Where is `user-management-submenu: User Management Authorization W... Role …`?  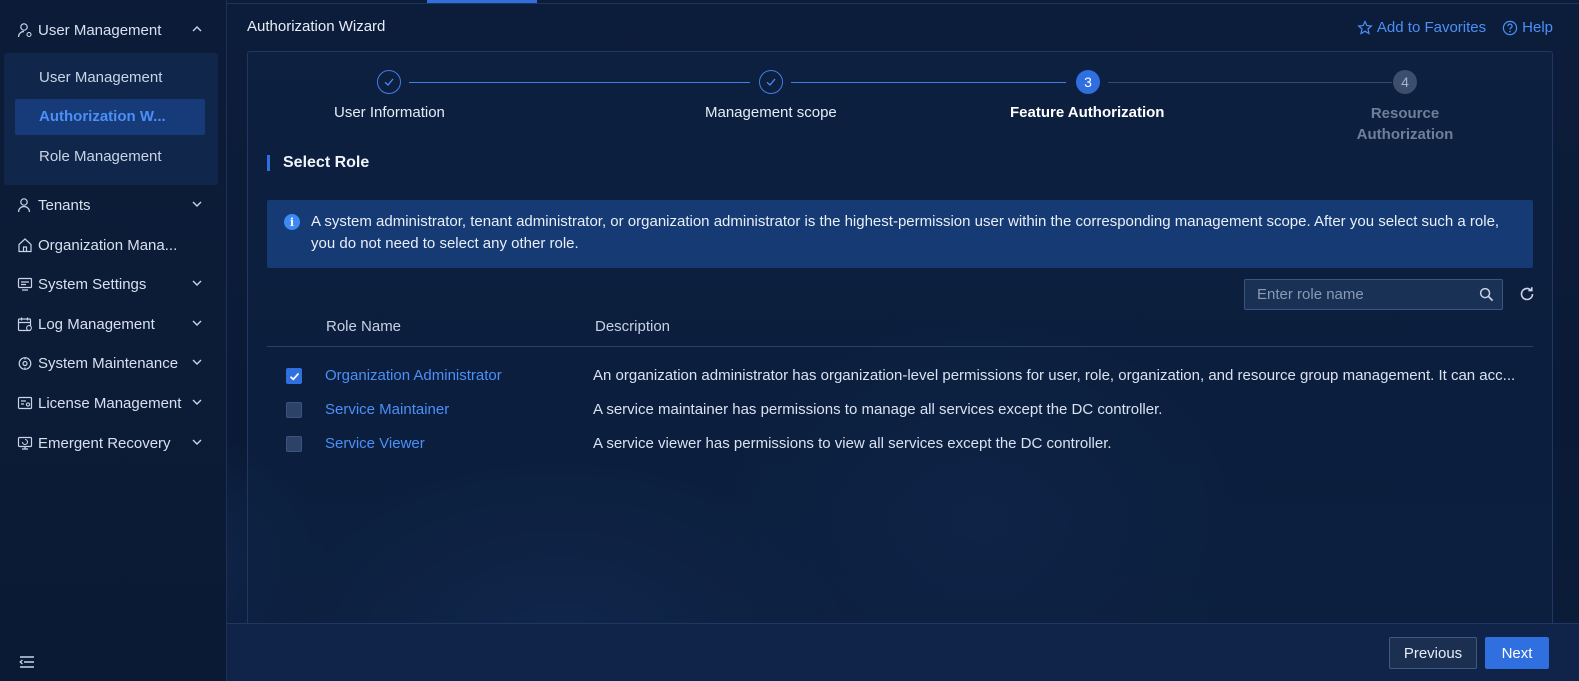
user-management-submenu: User Management Authorization W... Role … is located at coordinates (111, 119).